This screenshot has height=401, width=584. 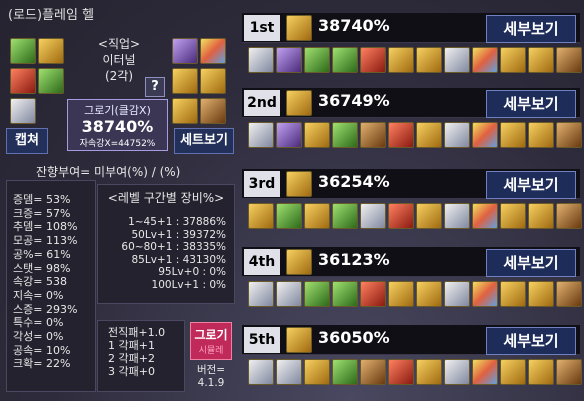 I want to click on capture-button: 캡쳐, so click(x=27, y=141).